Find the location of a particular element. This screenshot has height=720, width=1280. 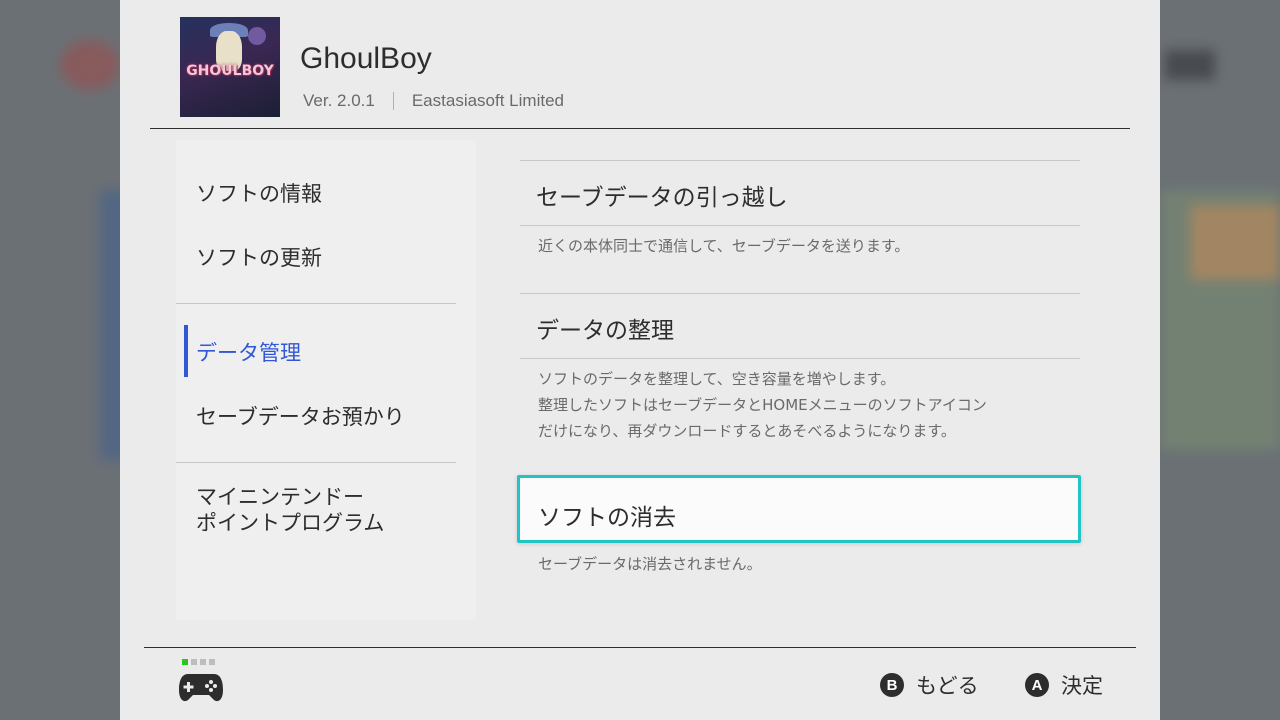

sidebar-item-label: ポイントプログラム is located at coordinates (290, 523).